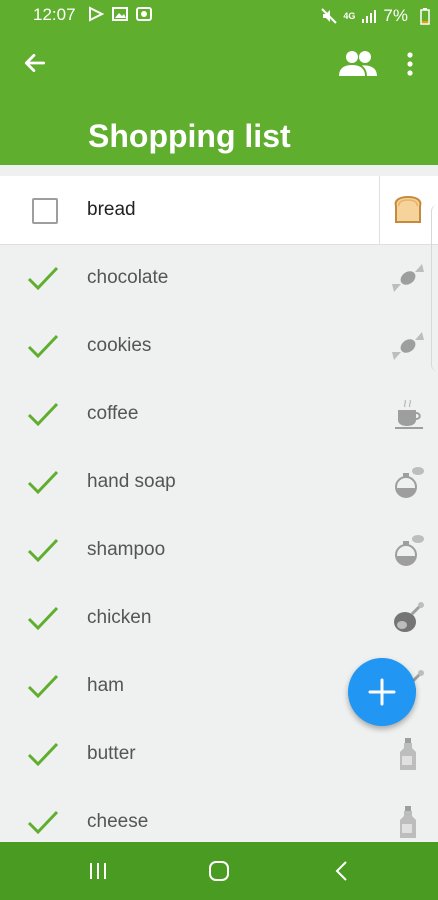  What do you see at coordinates (219, 278) in the screenshot?
I see `list-item: chocolate` at bounding box center [219, 278].